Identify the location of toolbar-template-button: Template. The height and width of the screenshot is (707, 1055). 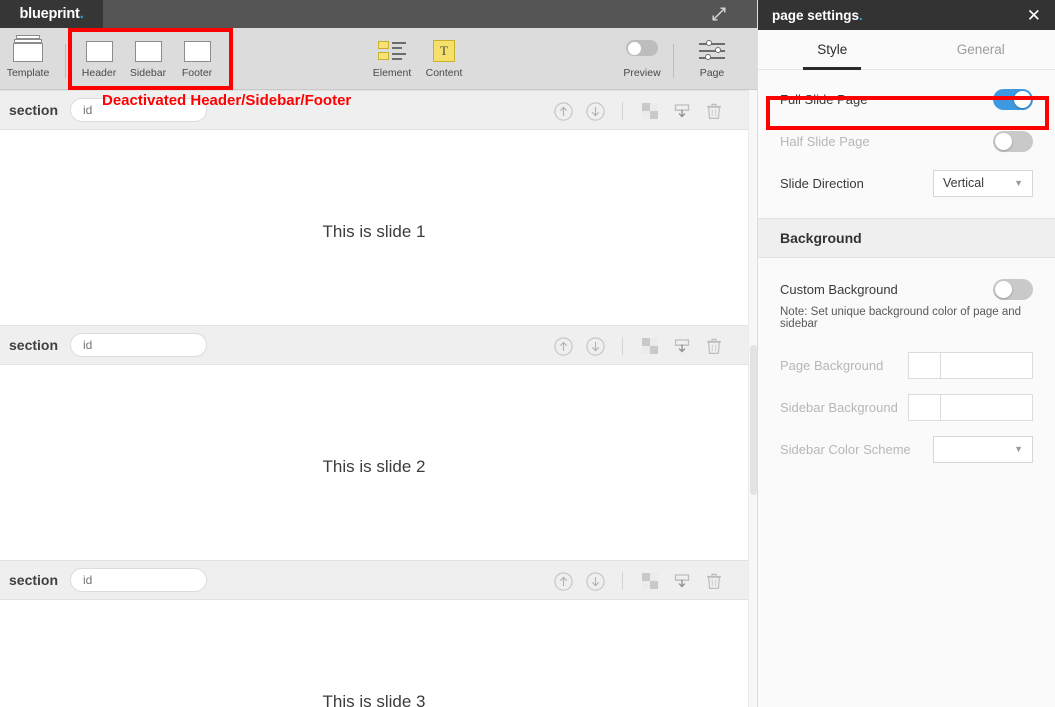
(28, 56).